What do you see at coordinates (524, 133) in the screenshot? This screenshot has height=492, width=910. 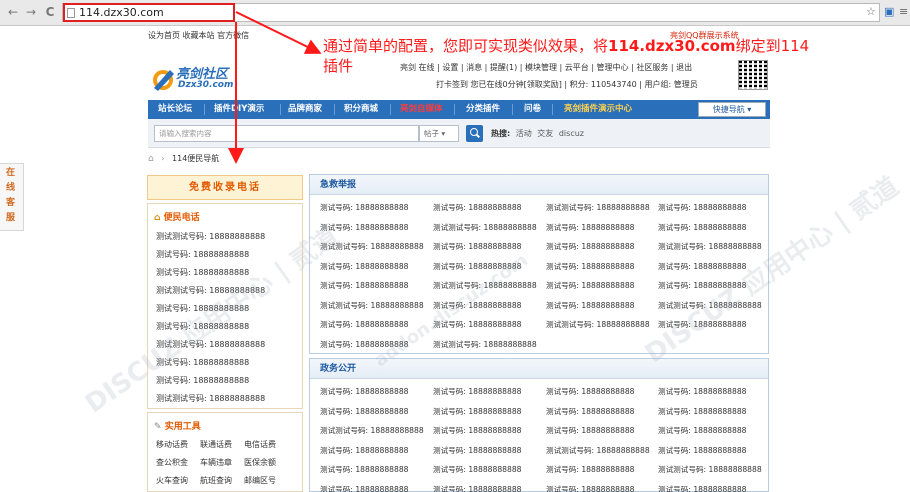 I see `hot-link: 活动` at bounding box center [524, 133].